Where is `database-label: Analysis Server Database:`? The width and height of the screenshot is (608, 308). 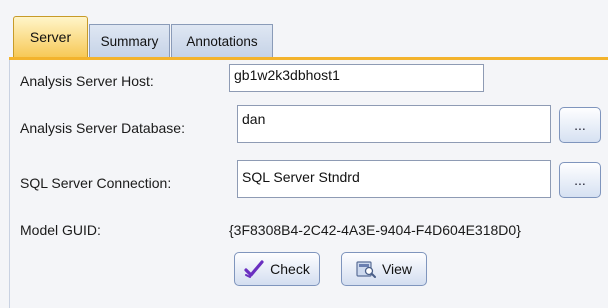 database-label: Analysis Server Database: is located at coordinates (102, 128).